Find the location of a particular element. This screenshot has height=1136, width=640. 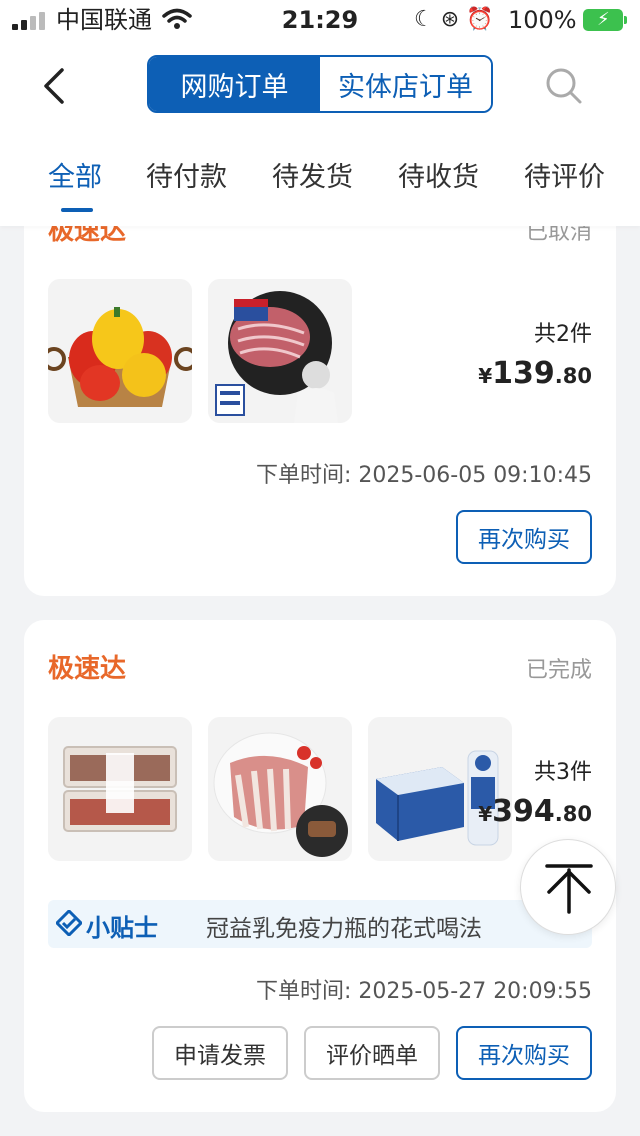

active-tab-indicator is located at coordinates (77, 210).